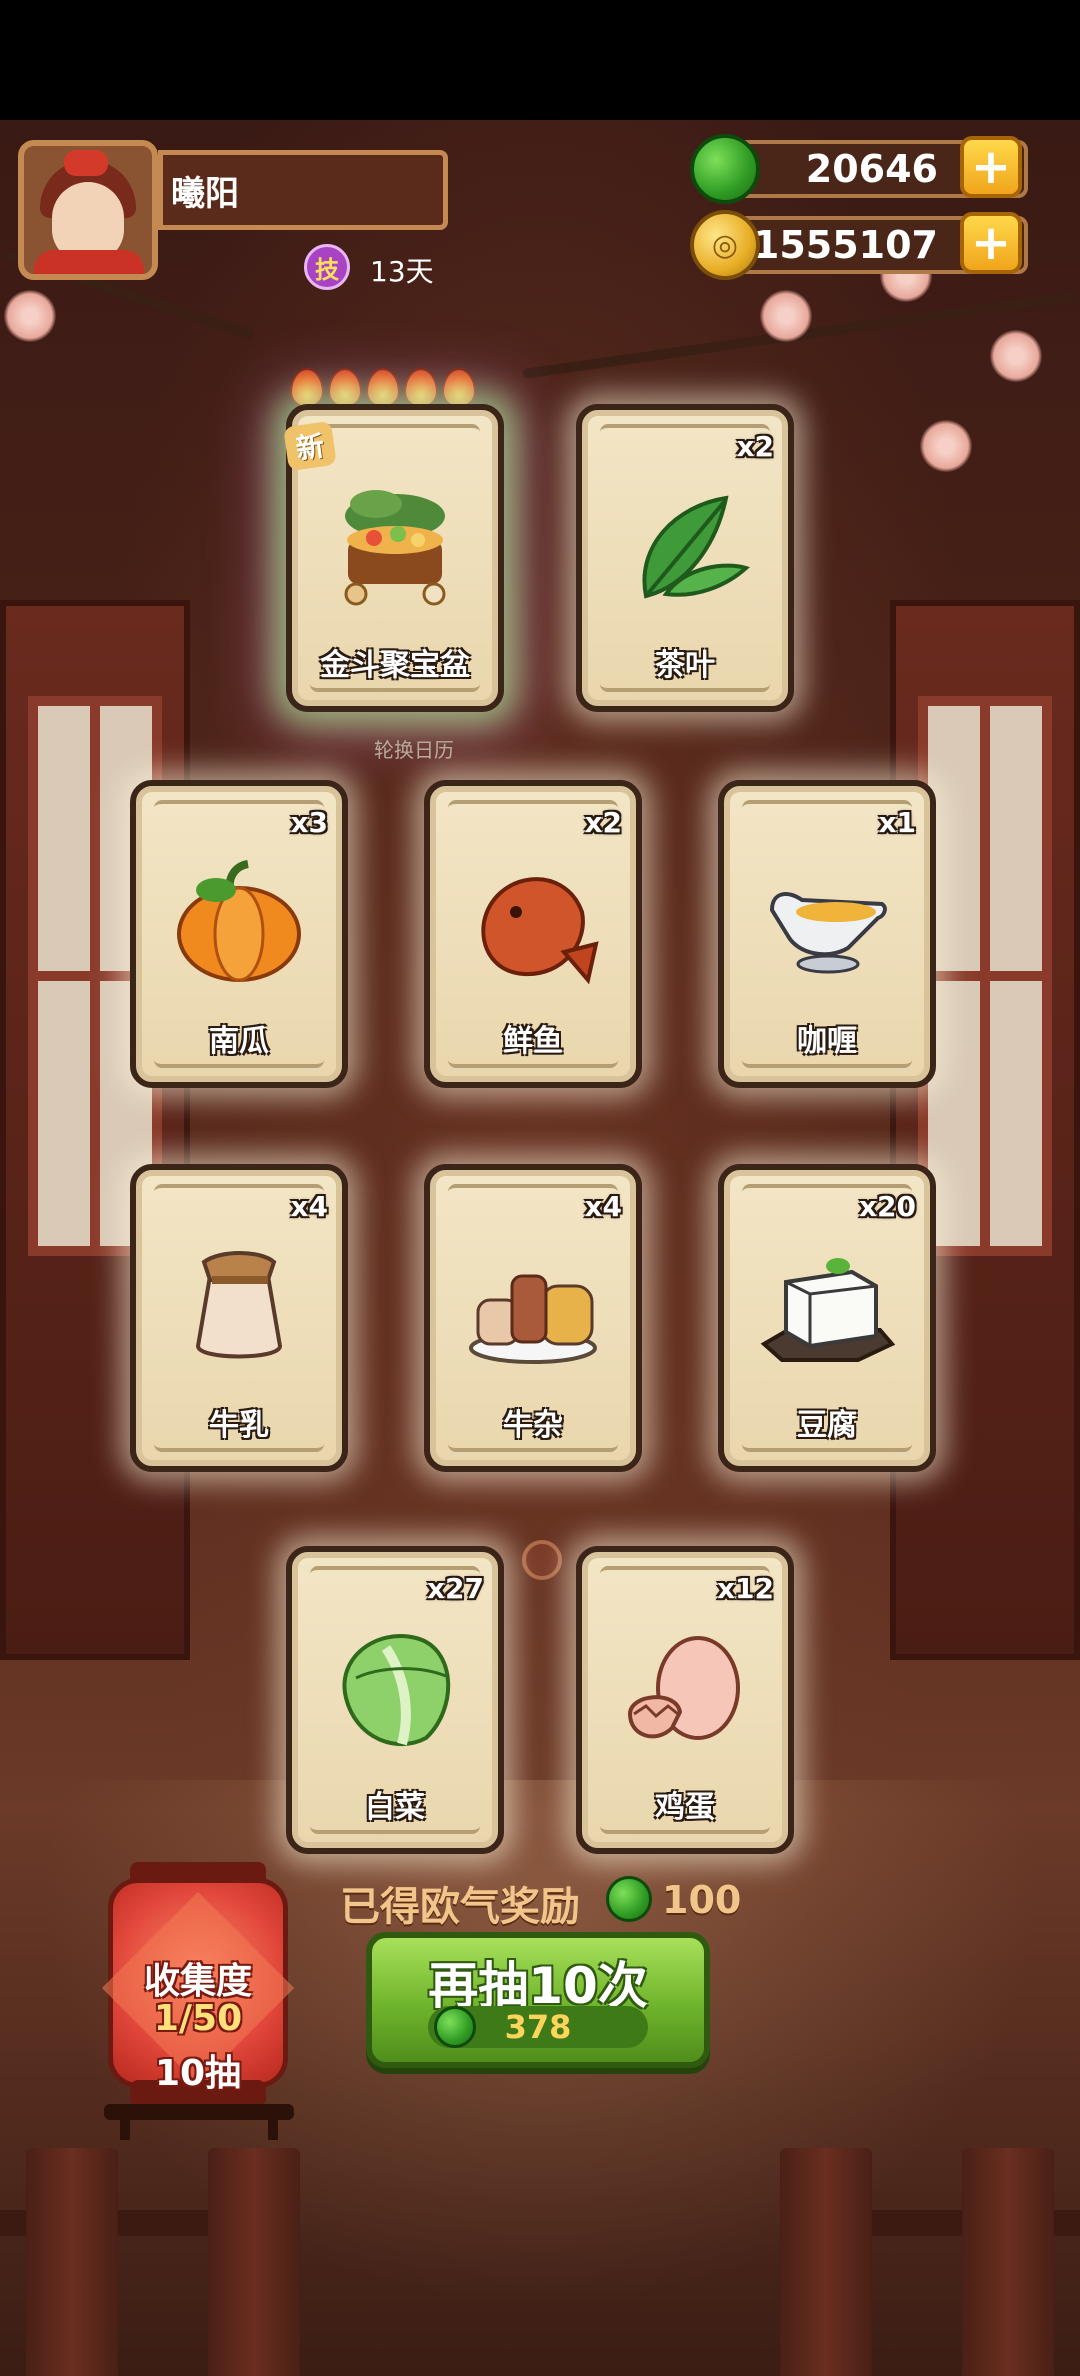  What do you see at coordinates (455, 1588) in the screenshot?
I see `card-count: x27` at bounding box center [455, 1588].